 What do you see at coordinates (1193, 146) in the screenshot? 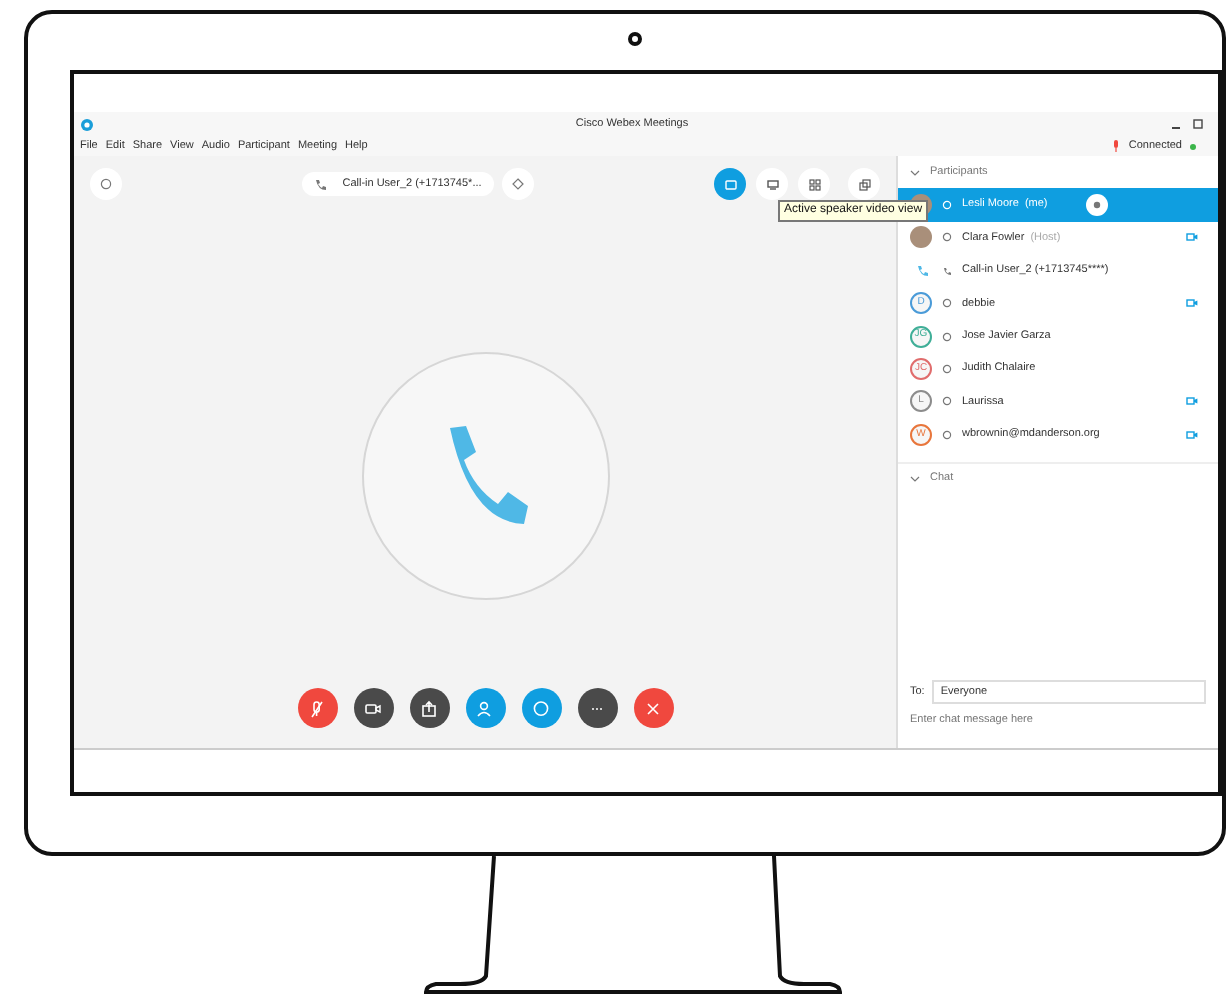
I see `status-dot-icon` at bounding box center [1193, 146].